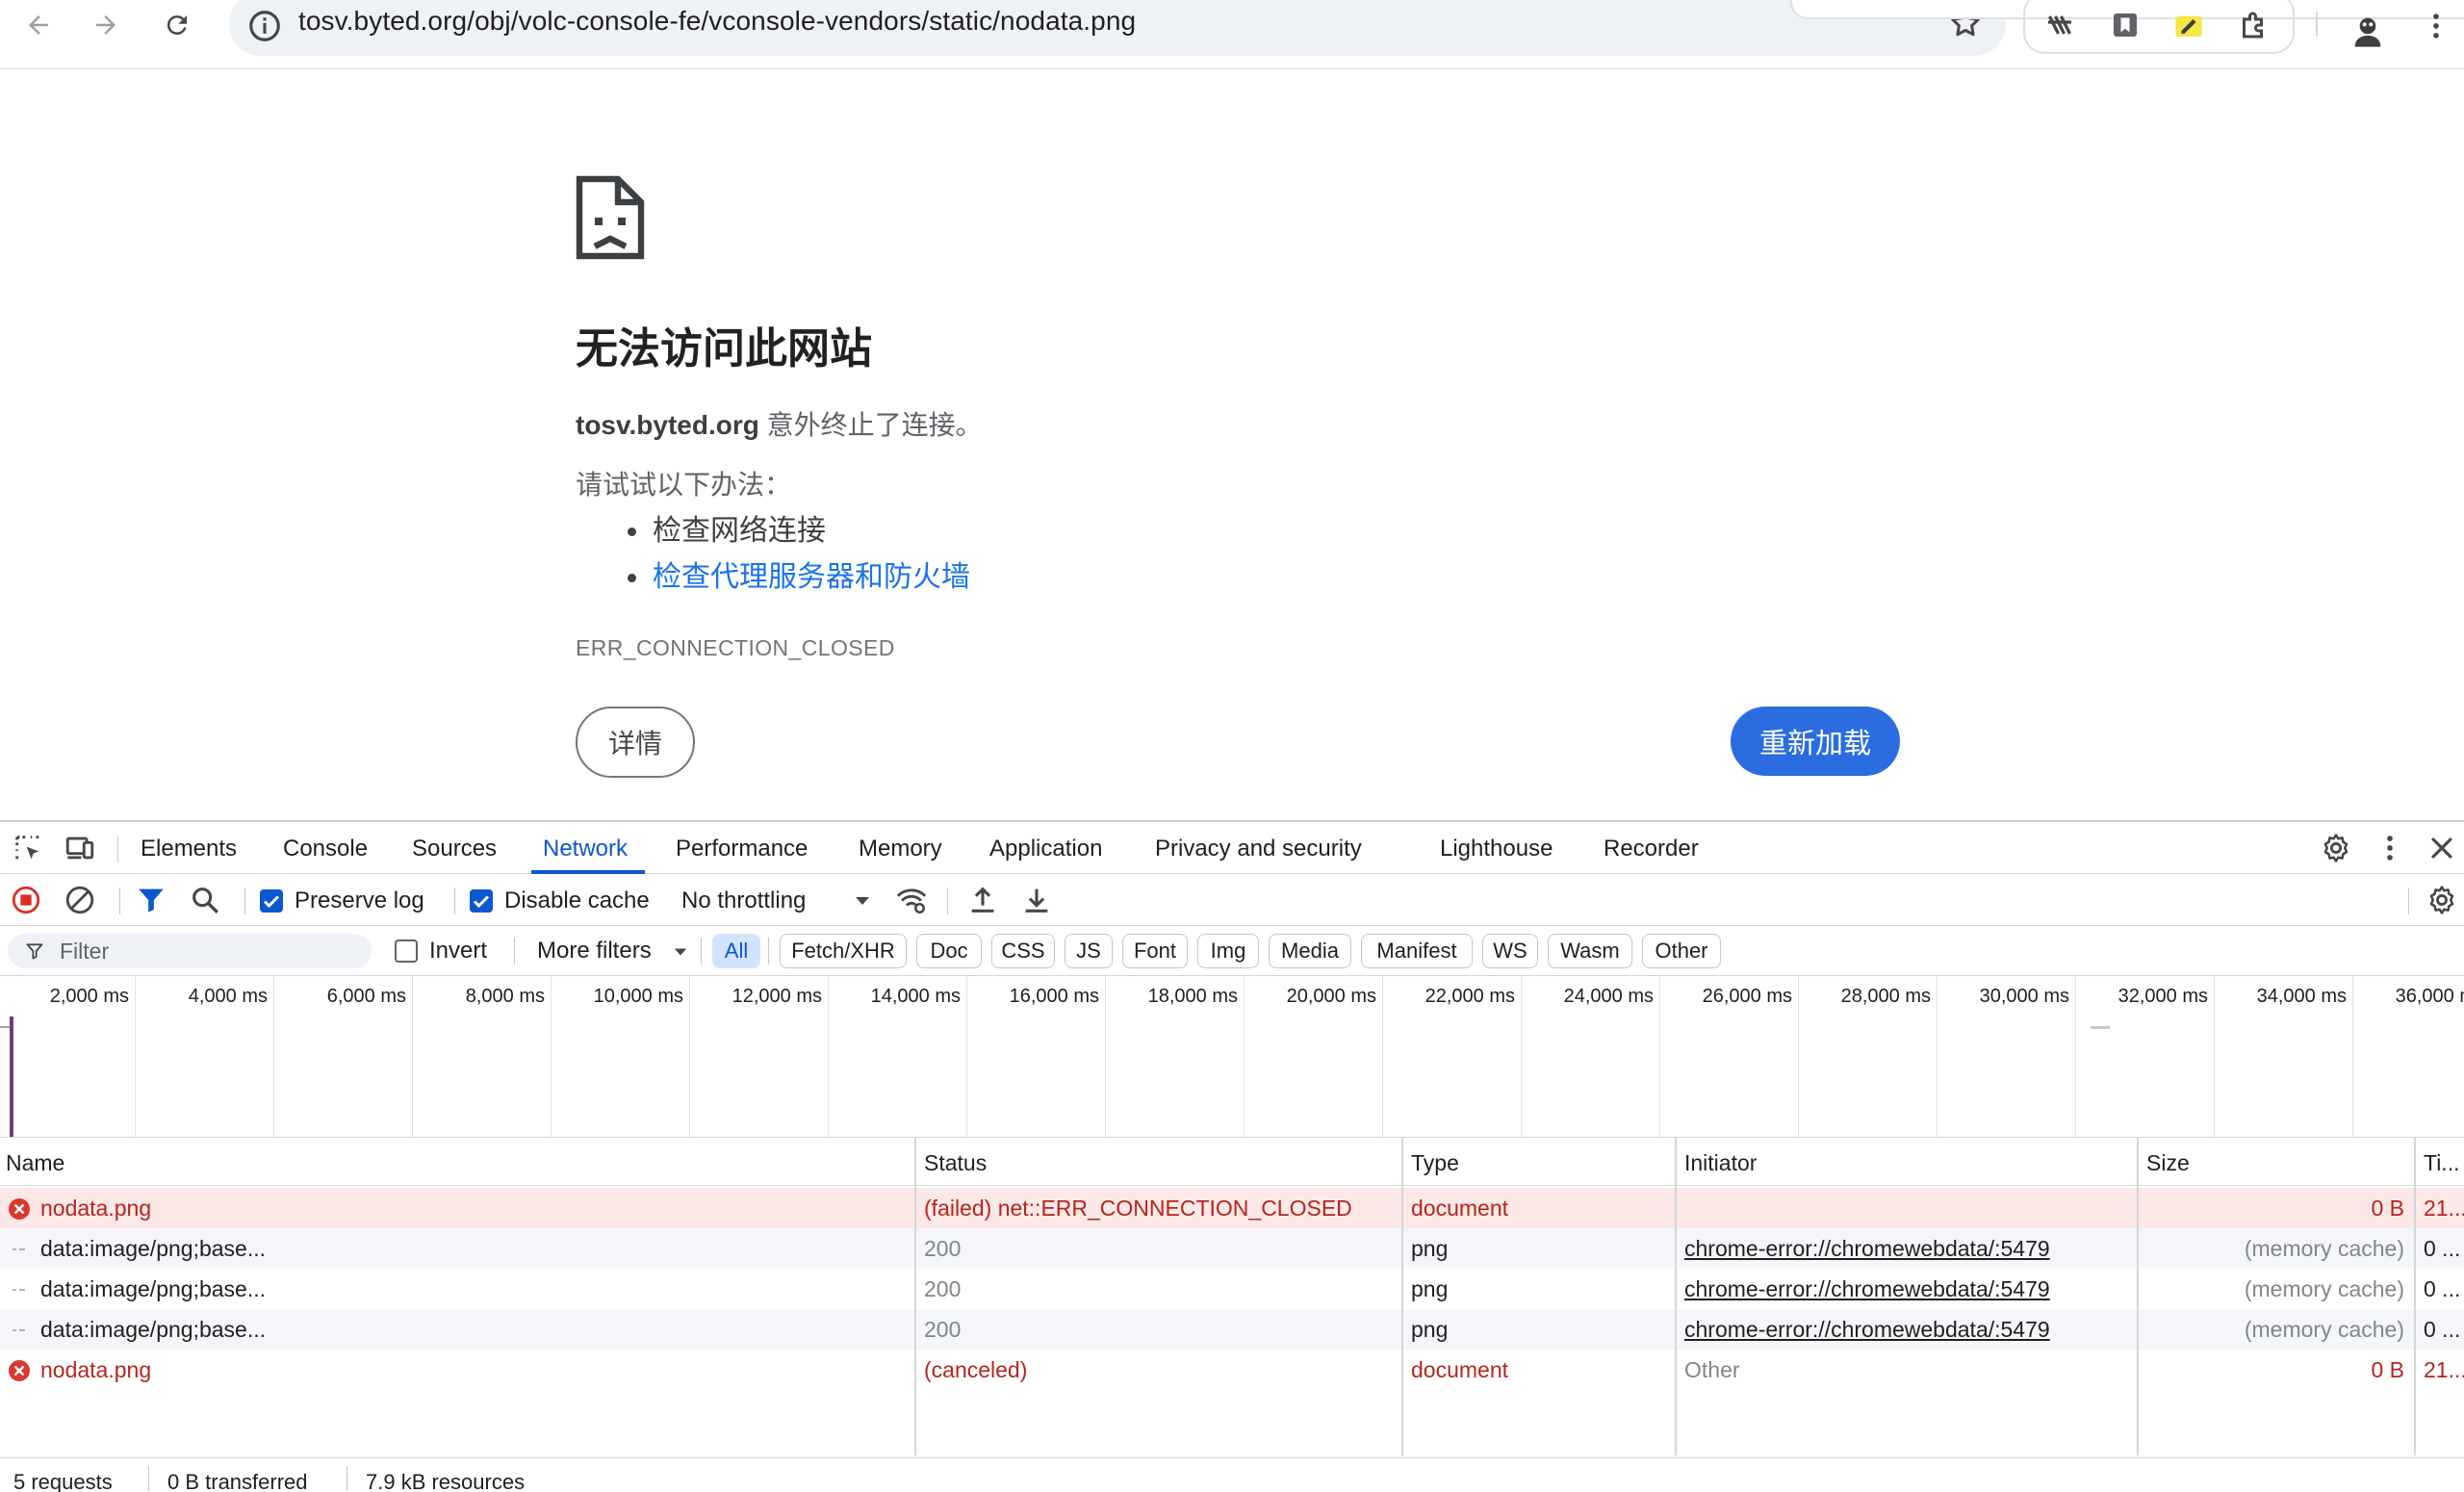 This screenshot has height=1492, width=2464. What do you see at coordinates (1089, 951) in the screenshot?
I see `type-filter-js: JS` at bounding box center [1089, 951].